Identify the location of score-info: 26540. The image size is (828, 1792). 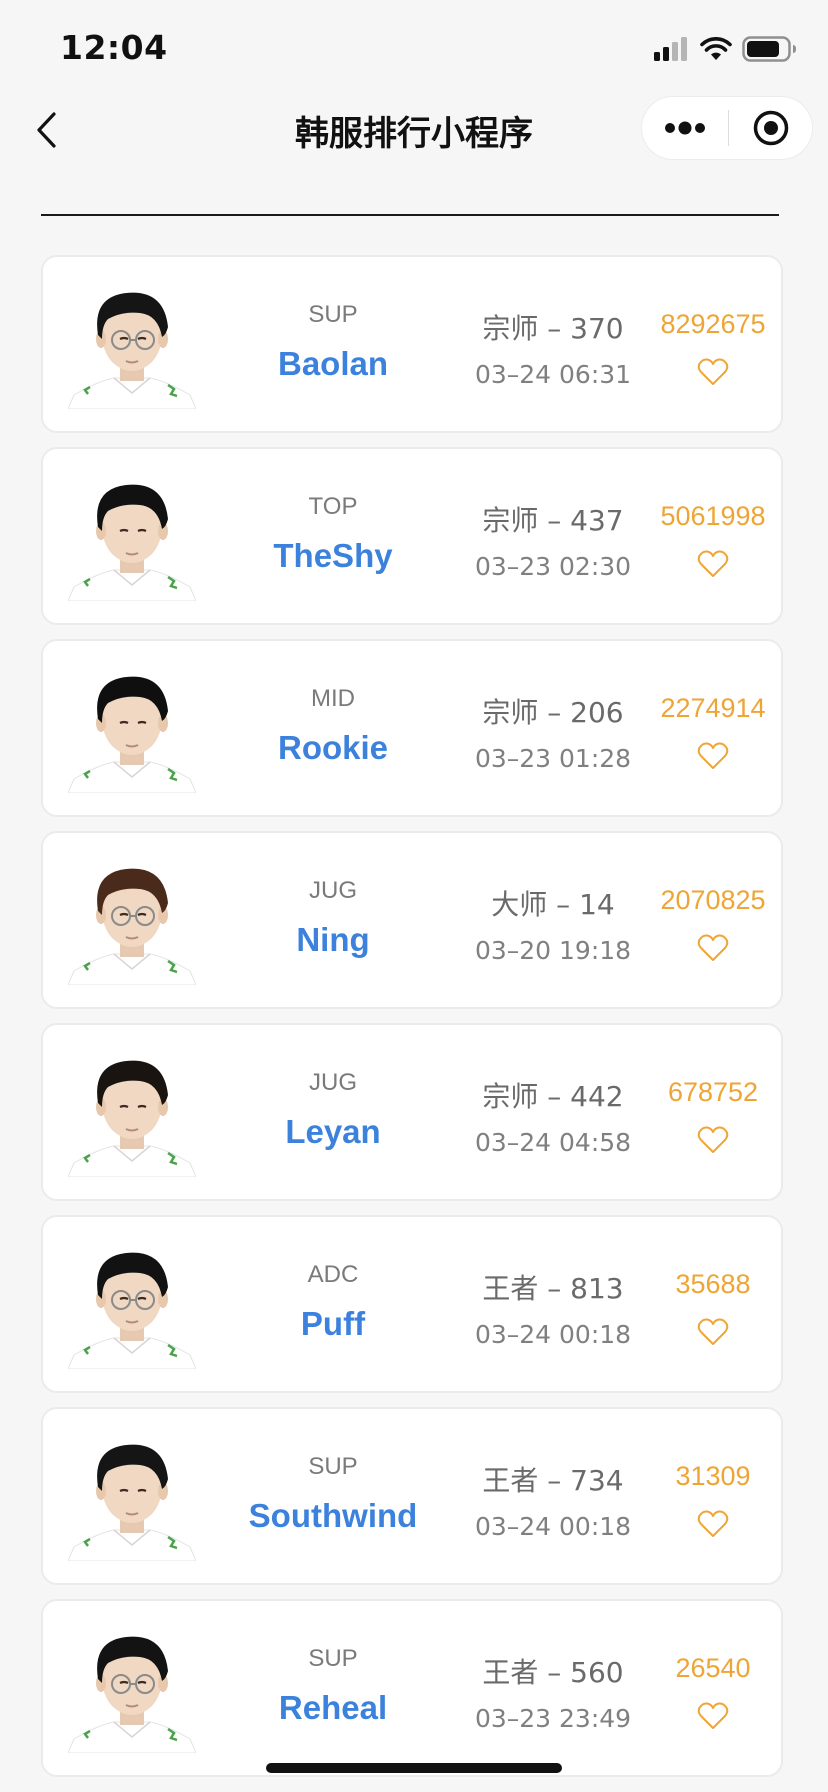
(713, 1688).